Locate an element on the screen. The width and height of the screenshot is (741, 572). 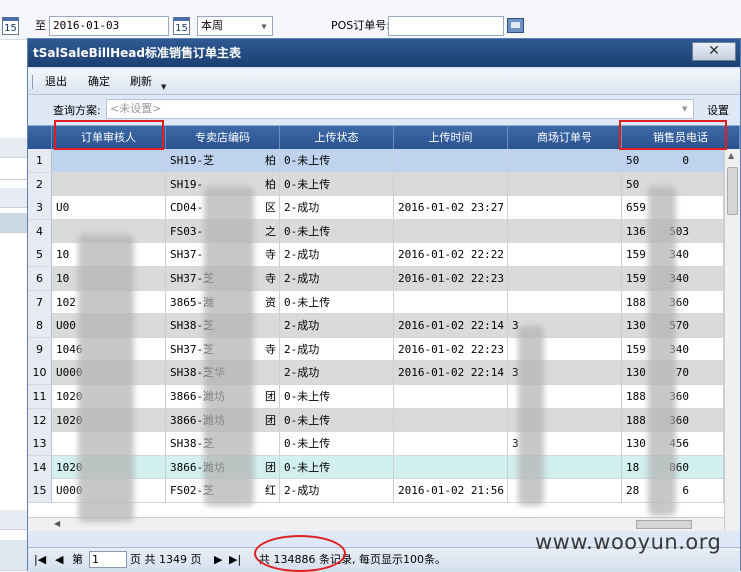
toolbar-separator is located at coordinates (32, 82).